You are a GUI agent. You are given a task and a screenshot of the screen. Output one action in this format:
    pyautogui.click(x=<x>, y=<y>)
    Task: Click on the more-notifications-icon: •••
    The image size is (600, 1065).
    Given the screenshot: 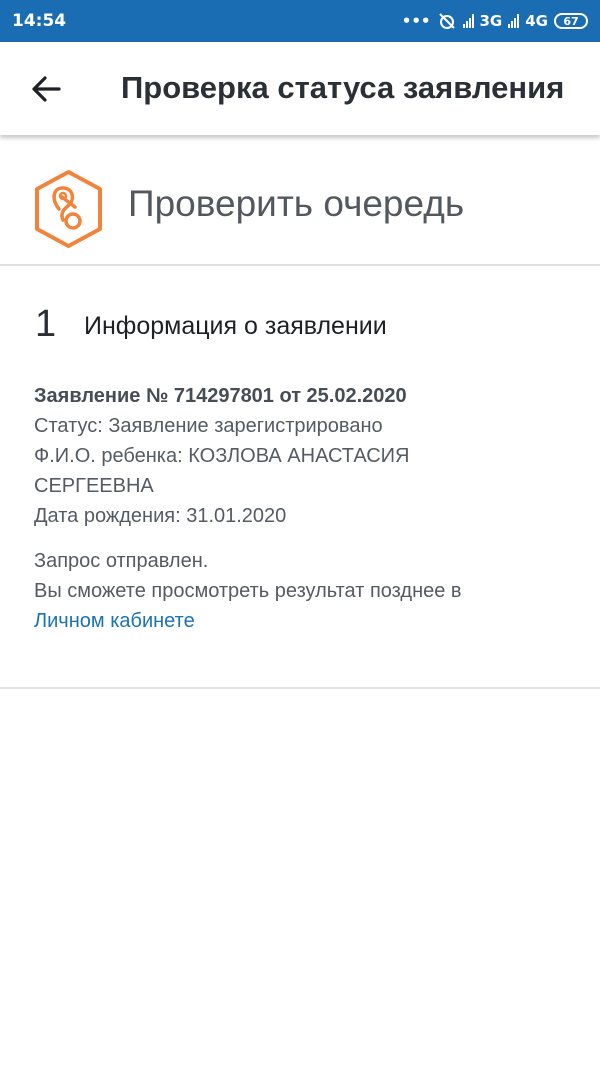 What is the action you would take?
    pyautogui.click(x=416, y=21)
    